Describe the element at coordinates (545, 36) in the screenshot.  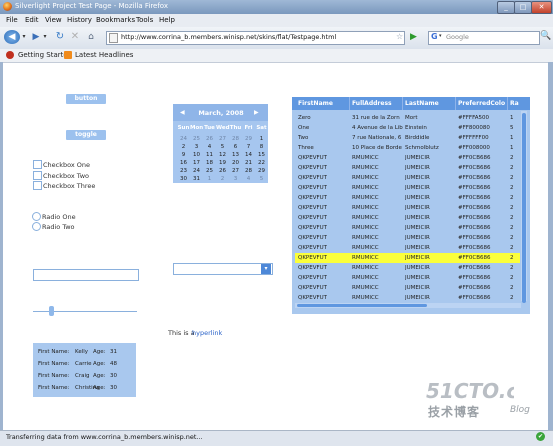
I see `search-icon: 🔍` at that location.